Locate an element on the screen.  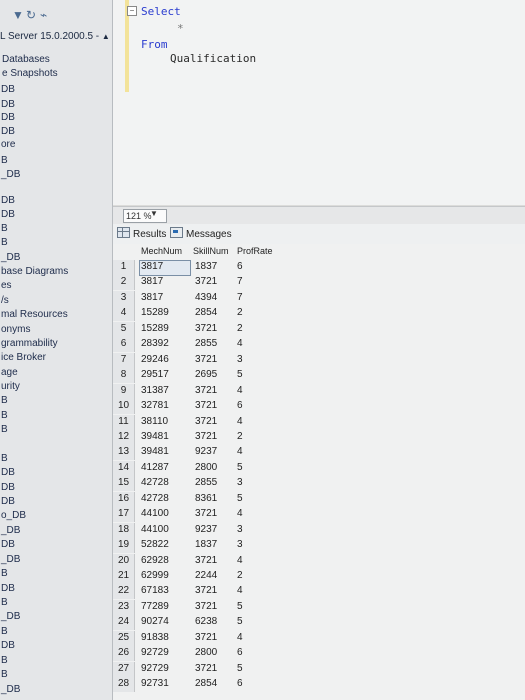
table-row: 21 62999 2244 2 is located at coordinates (319, 577).